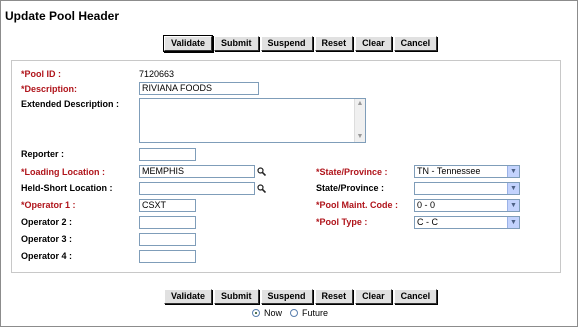 This screenshot has height=327, width=578. Describe the element at coordinates (360, 104) in the screenshot. I see `scroll-up-icon: ▲` at that location.